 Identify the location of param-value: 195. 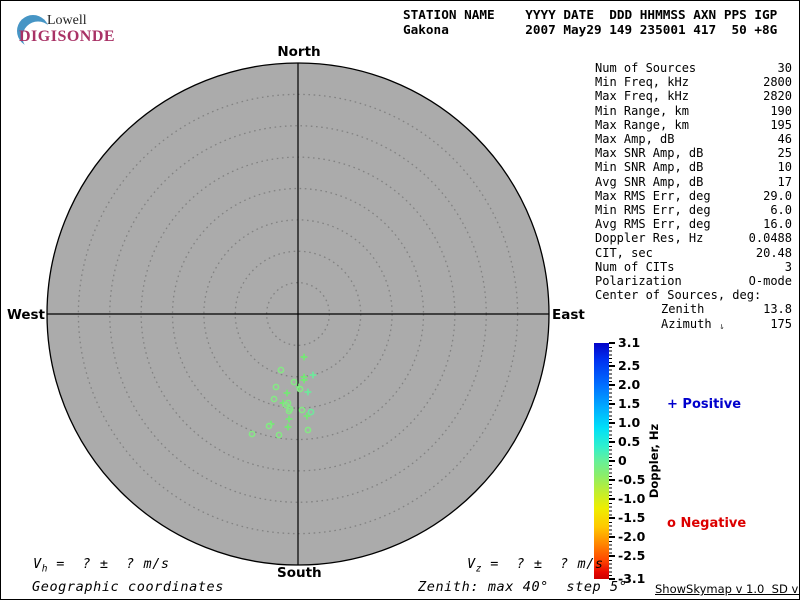
(781, 124).